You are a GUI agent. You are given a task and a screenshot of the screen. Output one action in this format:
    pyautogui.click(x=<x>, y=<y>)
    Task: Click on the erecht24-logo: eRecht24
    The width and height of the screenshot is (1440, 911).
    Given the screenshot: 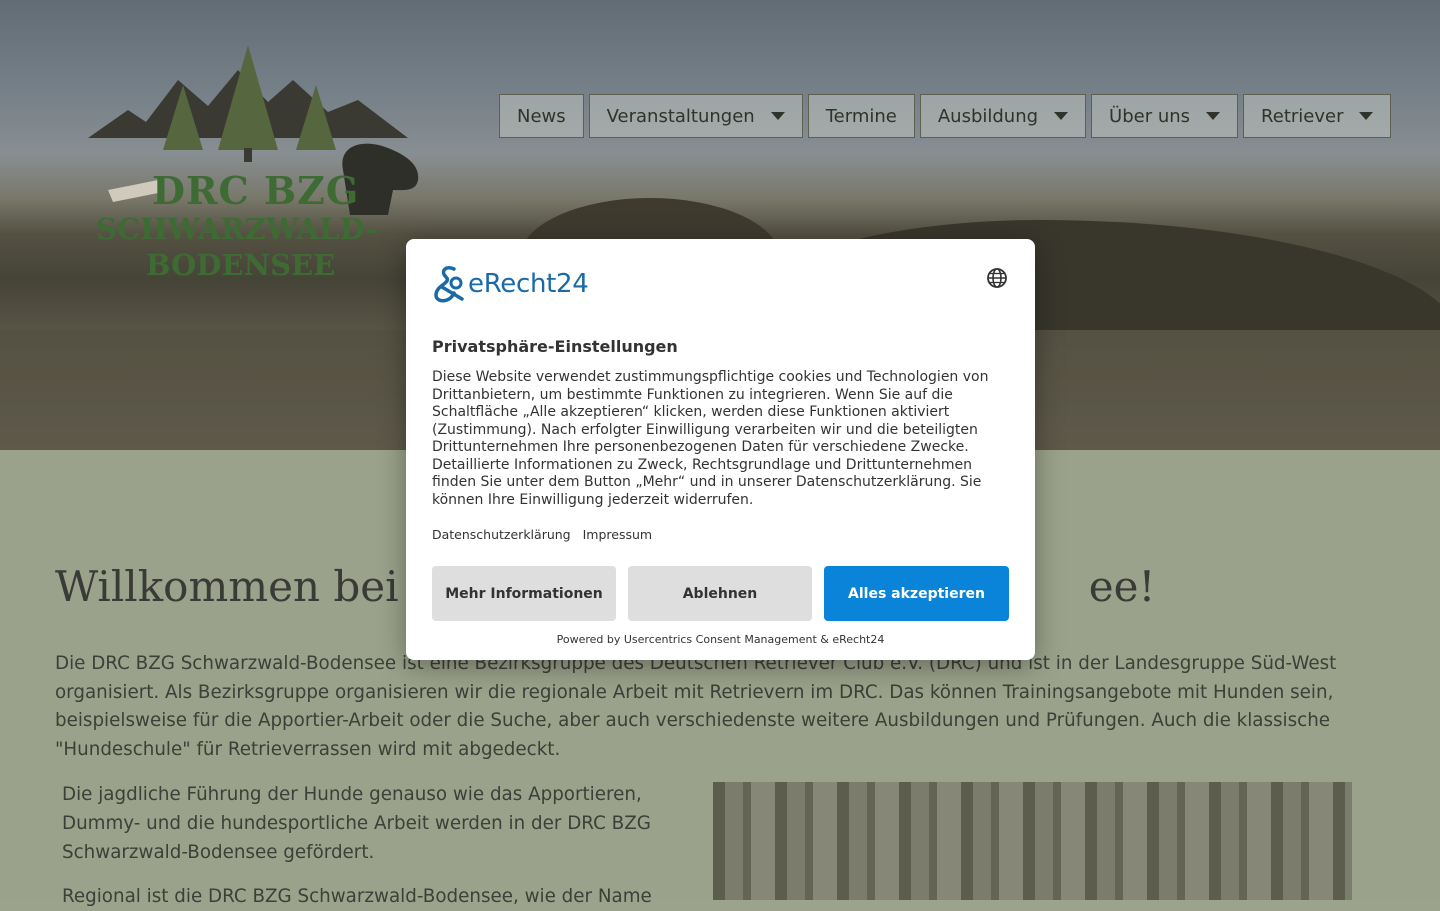 What is the action you would take?
    pyautogui.click(x=510, y=284)
    